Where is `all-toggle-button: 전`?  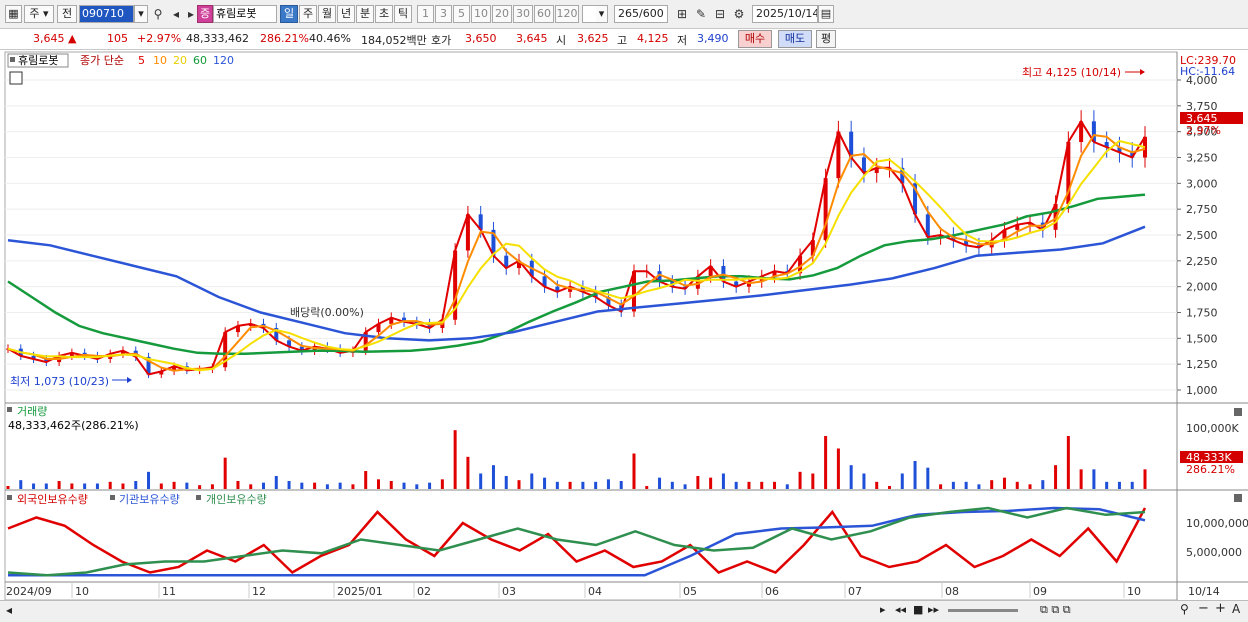
all-toggle-button: 전 is located at coordinates (67, 14).